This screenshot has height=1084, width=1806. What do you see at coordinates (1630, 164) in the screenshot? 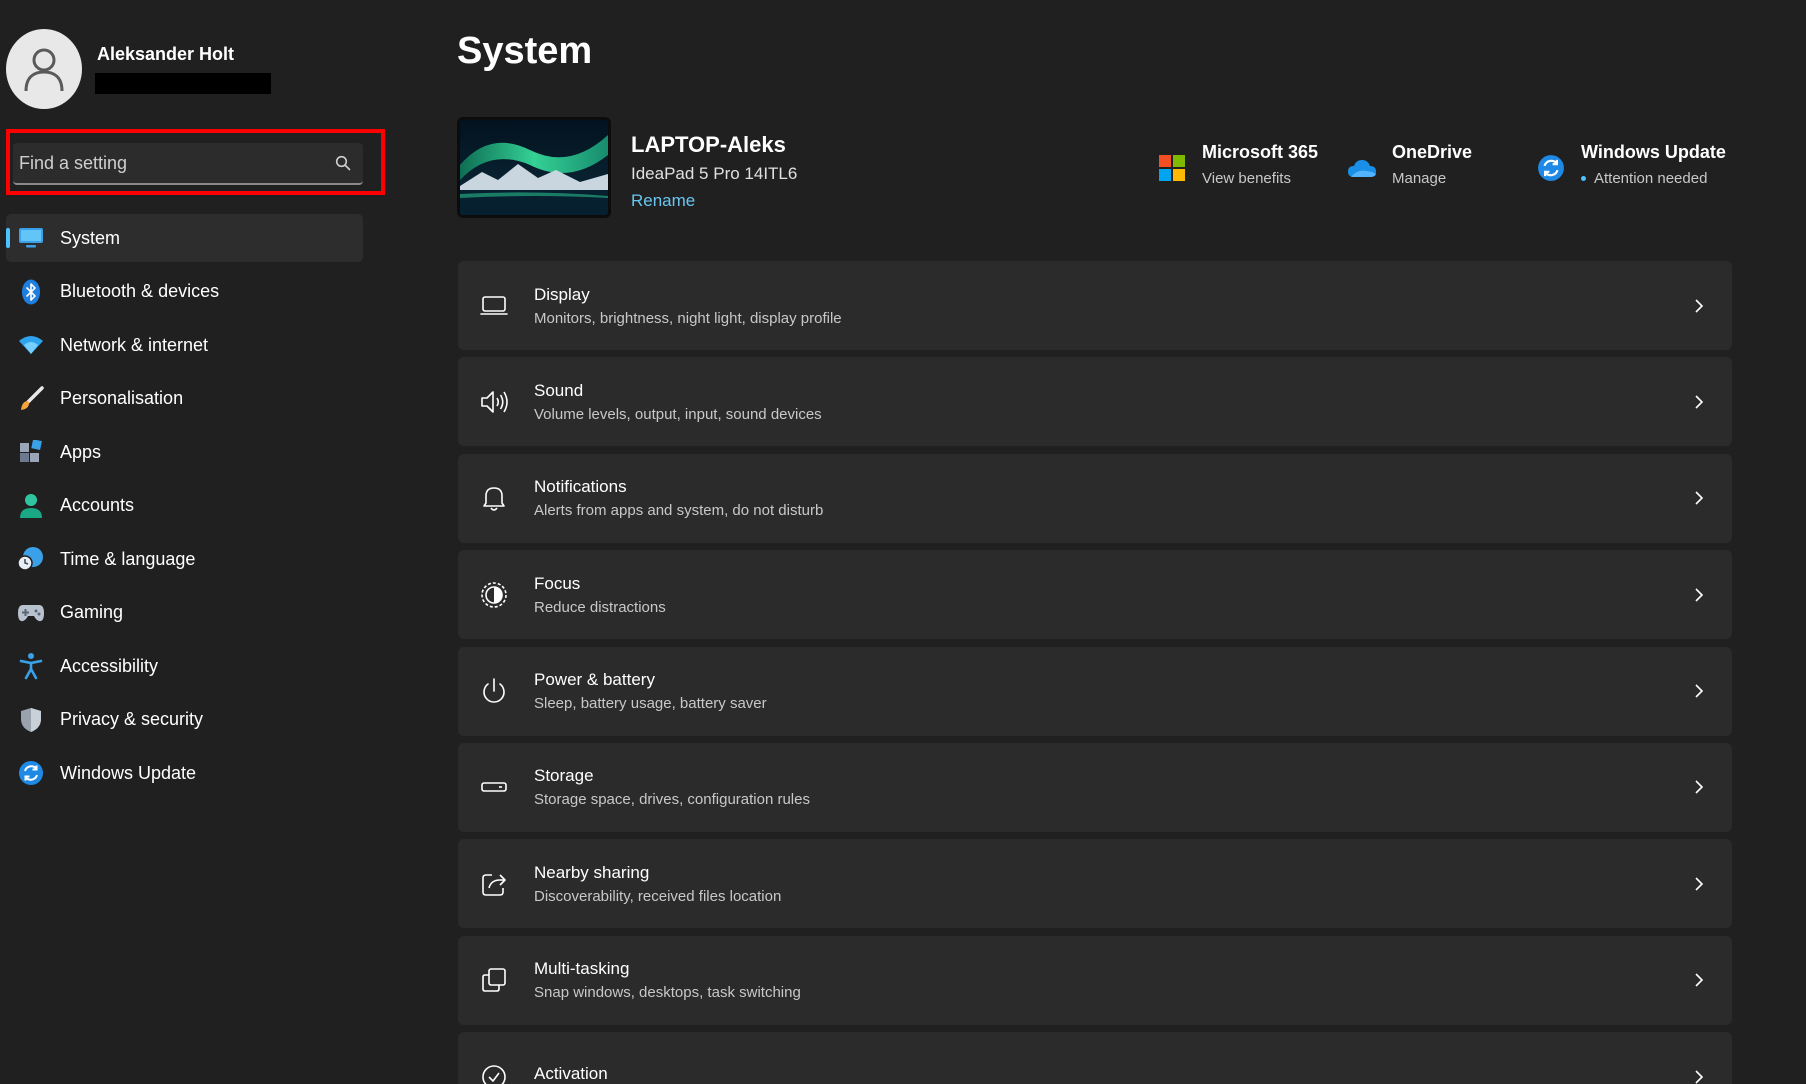
I see `quick-link-windows-update: Windows Update Attention needed` at bounding box center [1630, 164].